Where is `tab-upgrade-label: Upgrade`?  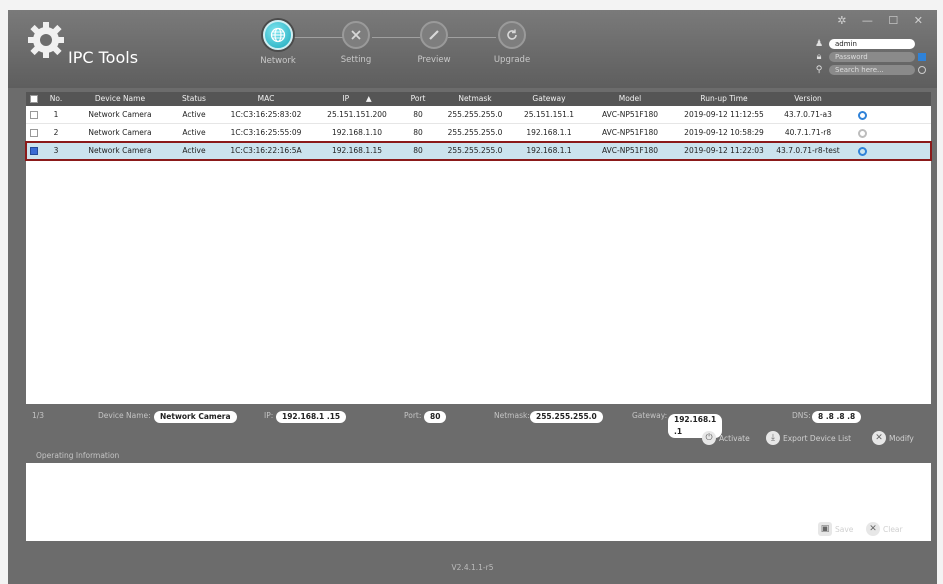
tab-upgrade-label: Upgrade is located at coordinates (512, 60).